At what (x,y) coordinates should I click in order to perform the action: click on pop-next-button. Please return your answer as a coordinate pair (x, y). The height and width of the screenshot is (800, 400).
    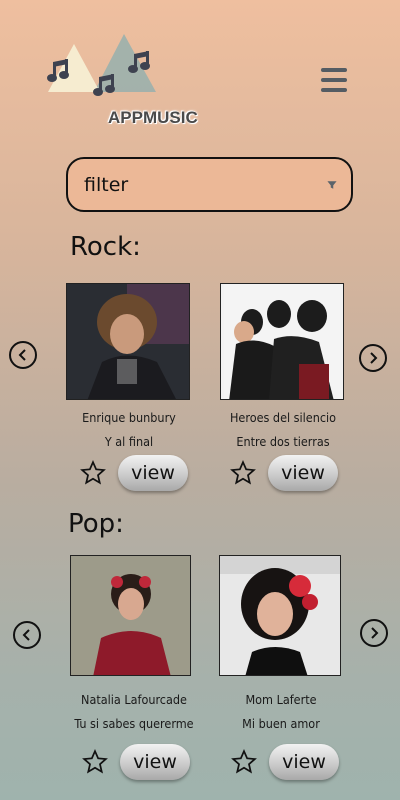
    Looking at the image, I should click on (374, 633).